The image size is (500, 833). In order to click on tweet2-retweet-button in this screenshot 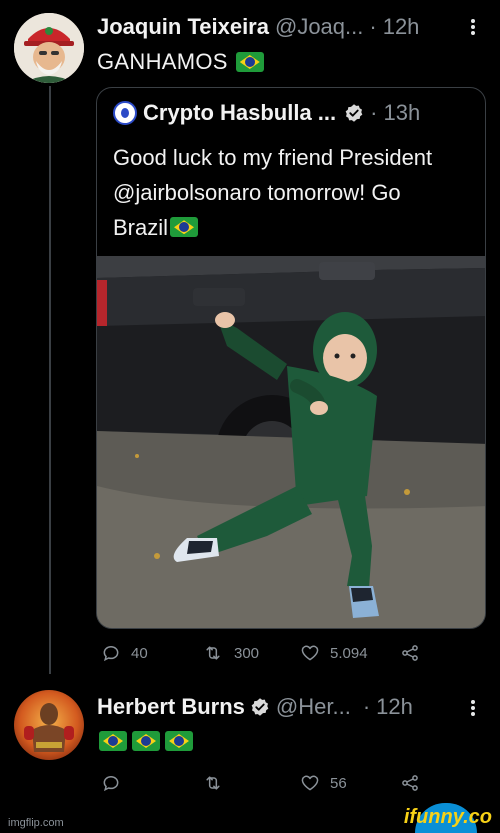, I will do `click(218, 783)`.